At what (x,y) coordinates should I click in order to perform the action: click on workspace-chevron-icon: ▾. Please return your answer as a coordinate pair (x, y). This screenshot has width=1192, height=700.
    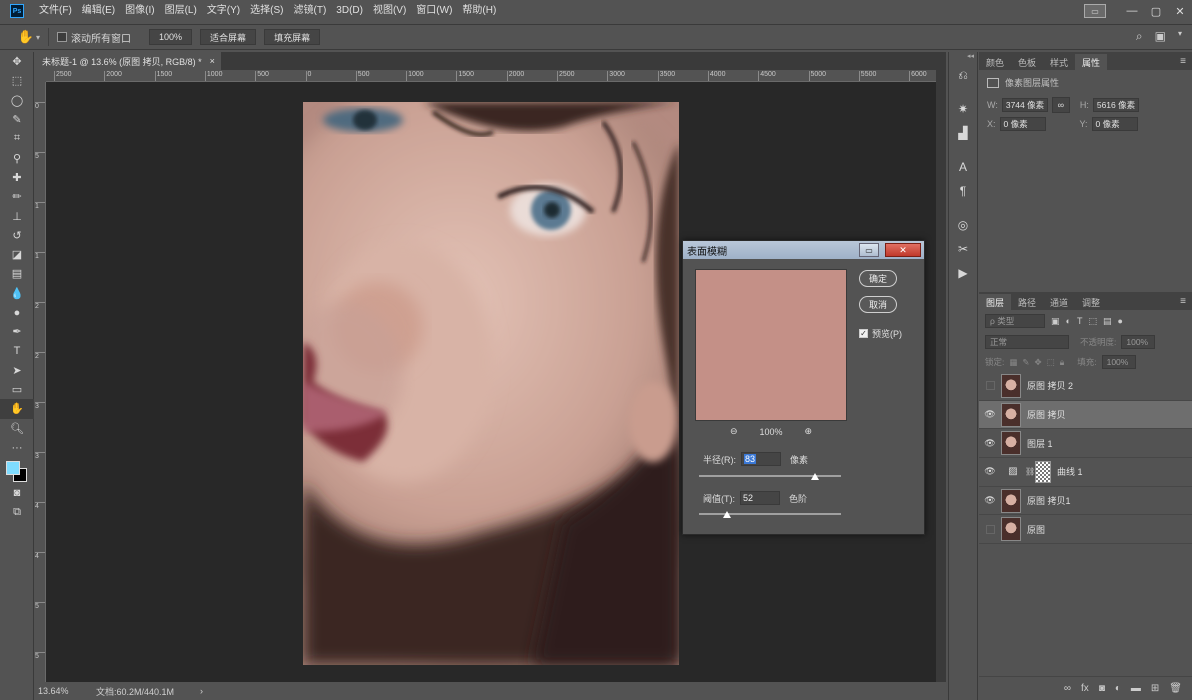
    Looking at the image, I should click on (1180, 36).